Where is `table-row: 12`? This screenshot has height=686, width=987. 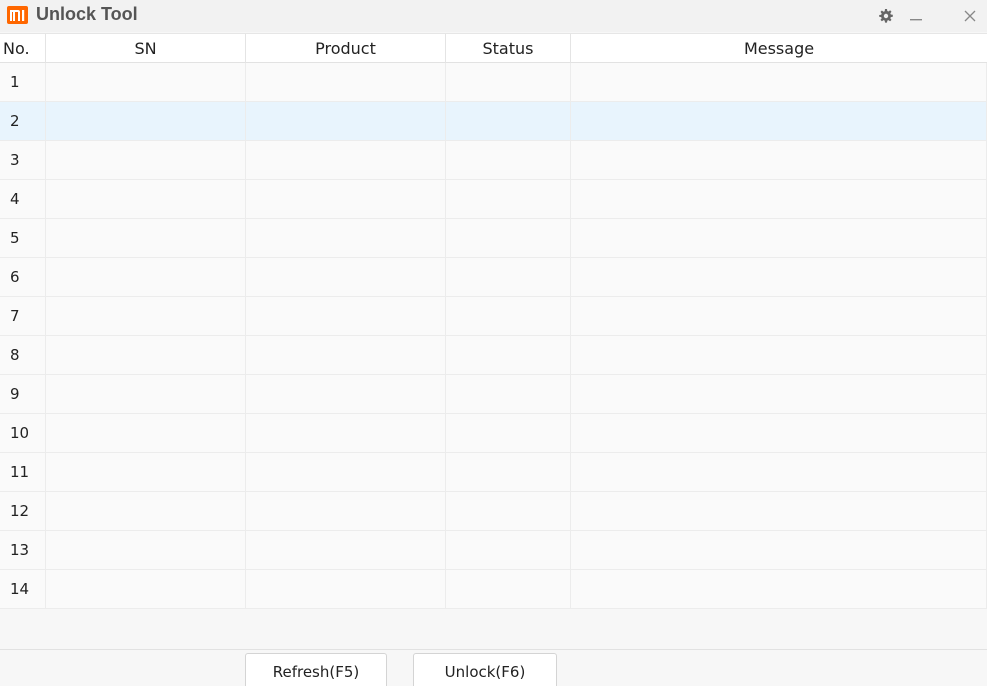 table-row: 12 is located at coordinates (493, 511).